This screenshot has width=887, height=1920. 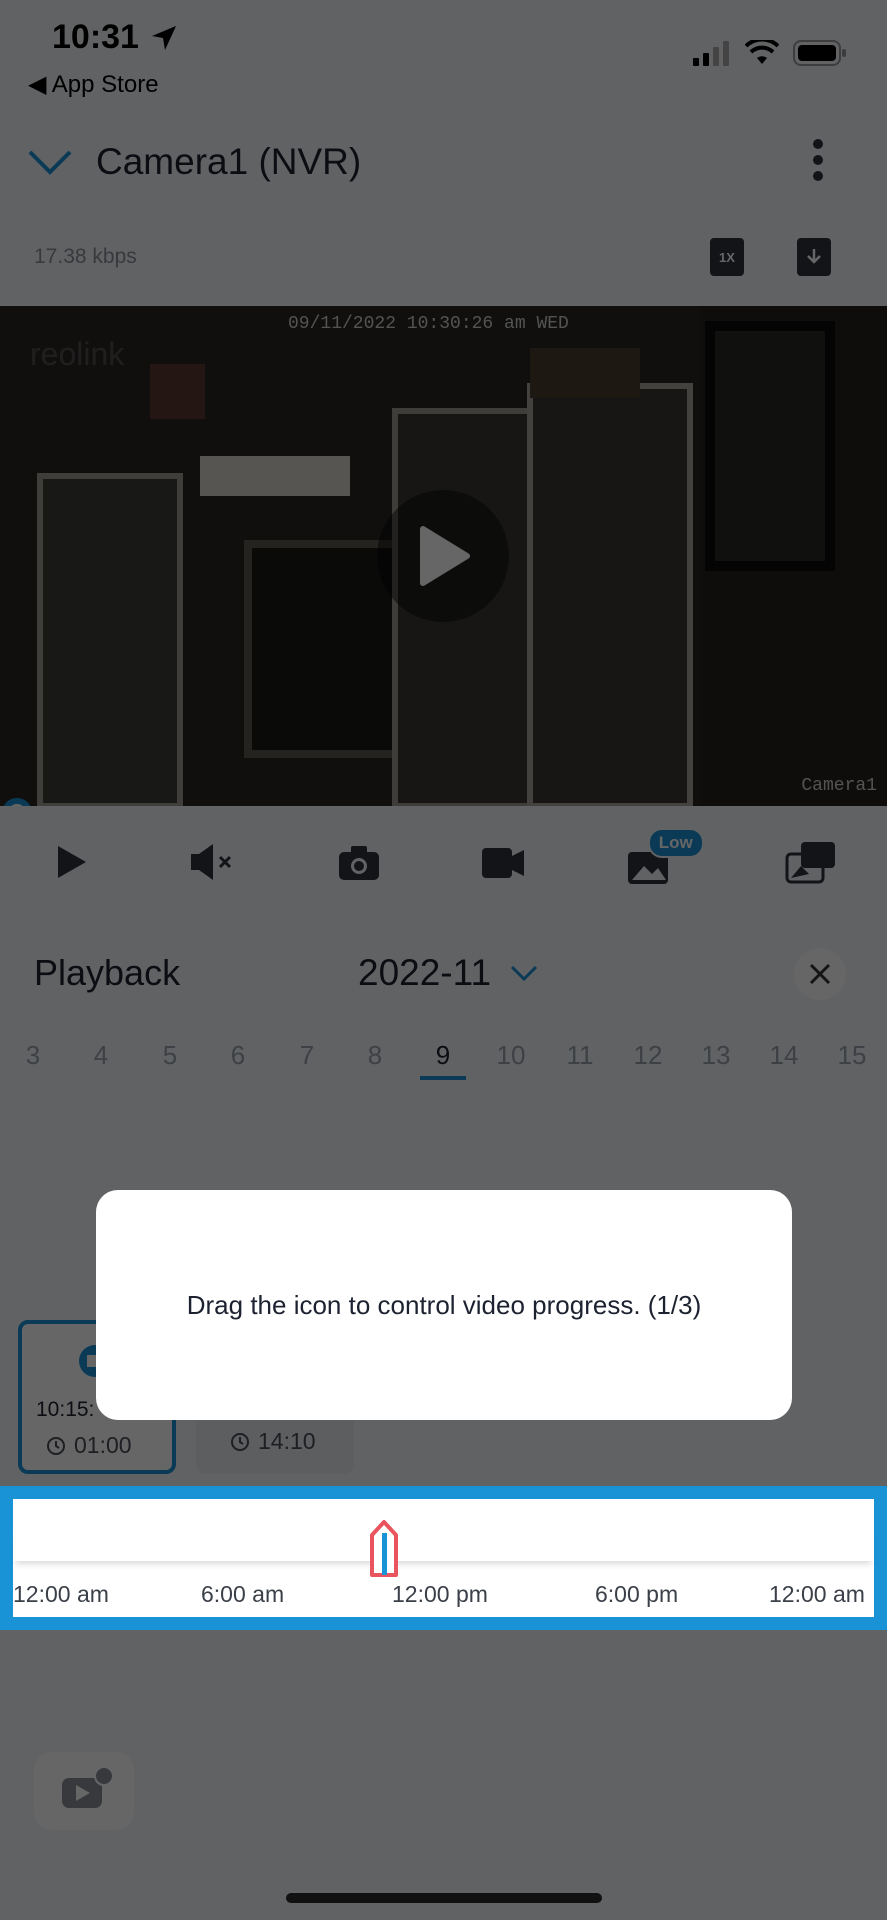 I want to click on wifi-icon, so click(x=762, y=52).